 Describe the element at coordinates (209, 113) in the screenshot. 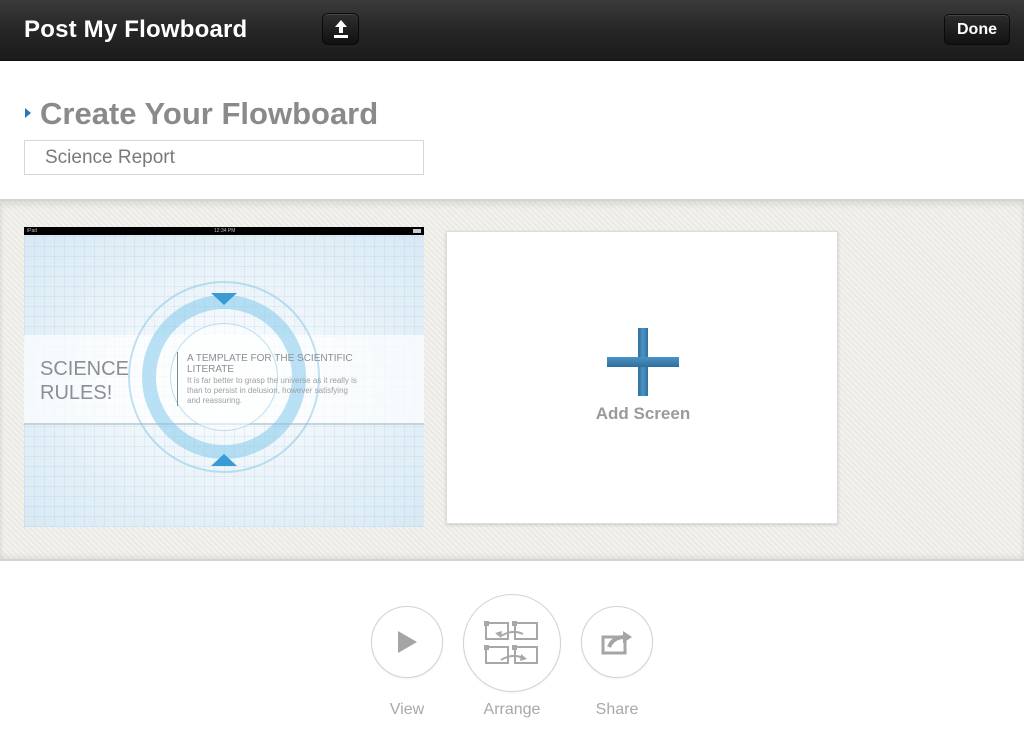

I see `page-title: Create Your Flowboard` at that location.